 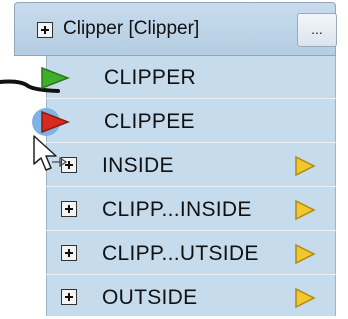 What do you see at coordinates (138, 165) in the screenshot?
I see `port-label: INSIDE` at bounding box center [138, 165].